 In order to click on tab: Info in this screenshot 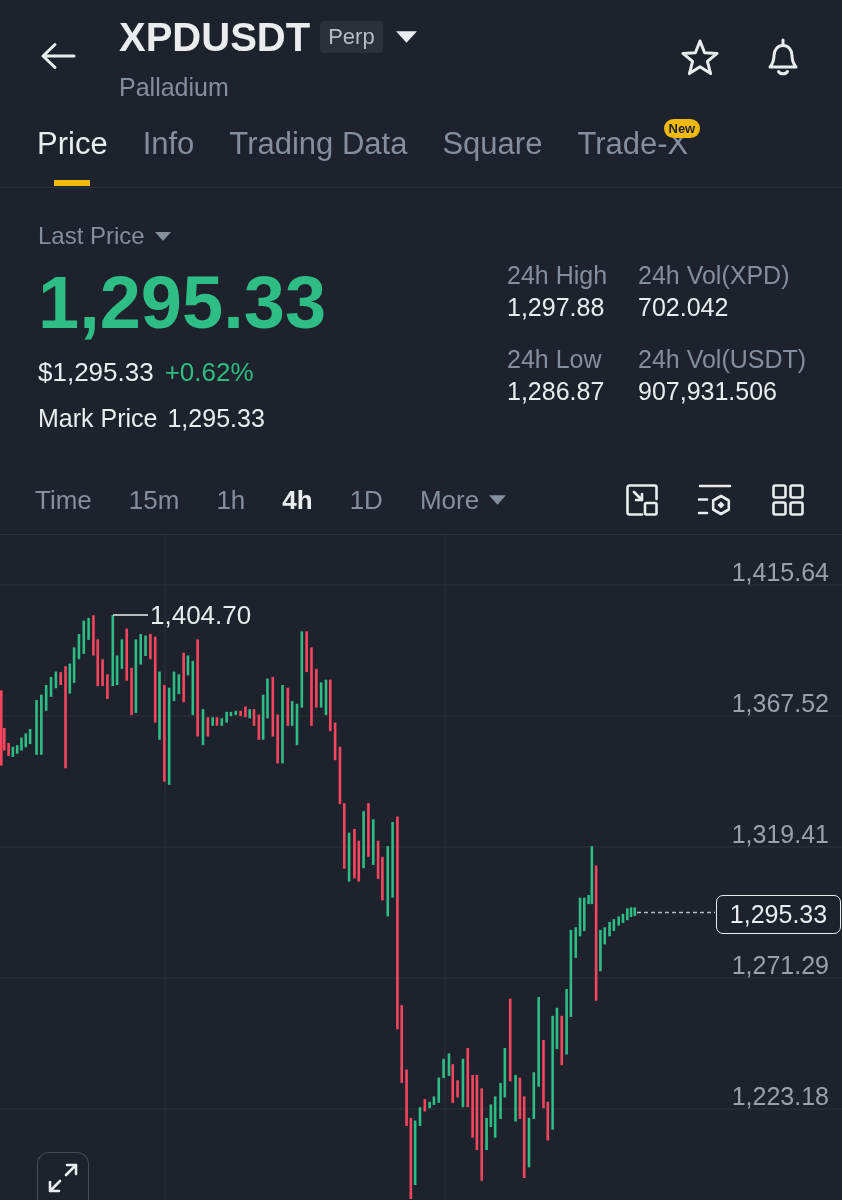, I will do `click(168, 148)`.